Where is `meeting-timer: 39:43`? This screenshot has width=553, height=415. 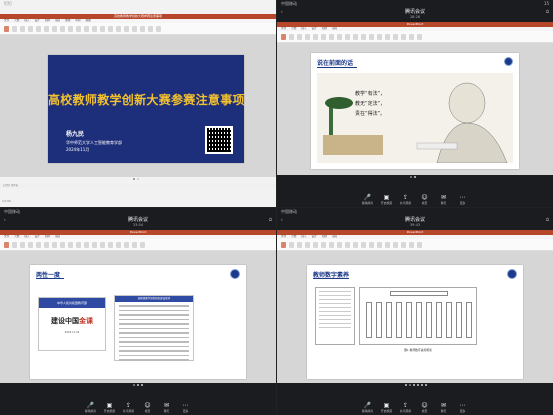
meeting-timer: 39:43 is located at coordinates (415, 225).